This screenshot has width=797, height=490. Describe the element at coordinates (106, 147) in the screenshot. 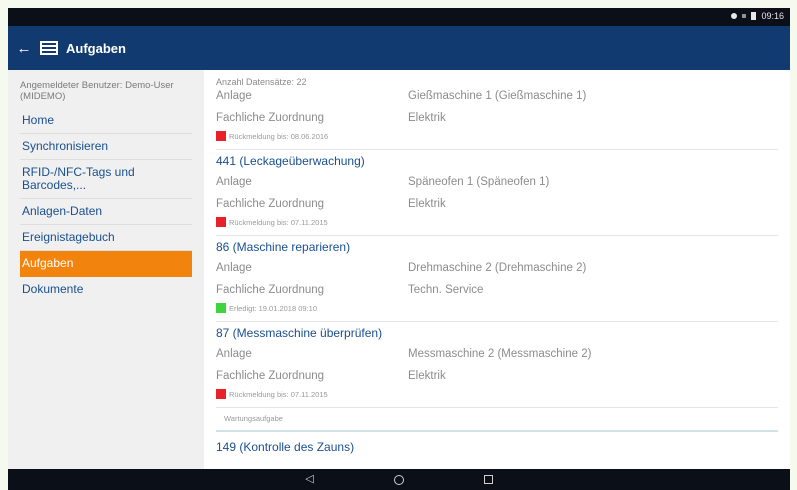

I see `sidebar-item-synchronisieren: Synchronisieren` at that location.